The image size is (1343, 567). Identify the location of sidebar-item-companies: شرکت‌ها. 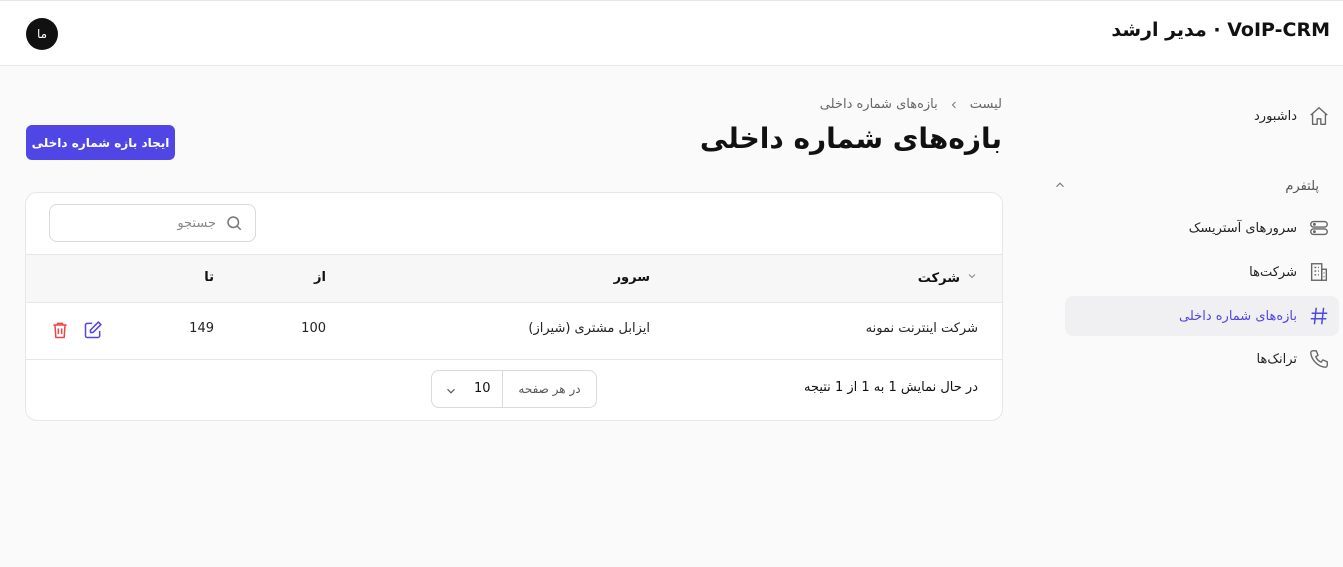
(1202, 272).